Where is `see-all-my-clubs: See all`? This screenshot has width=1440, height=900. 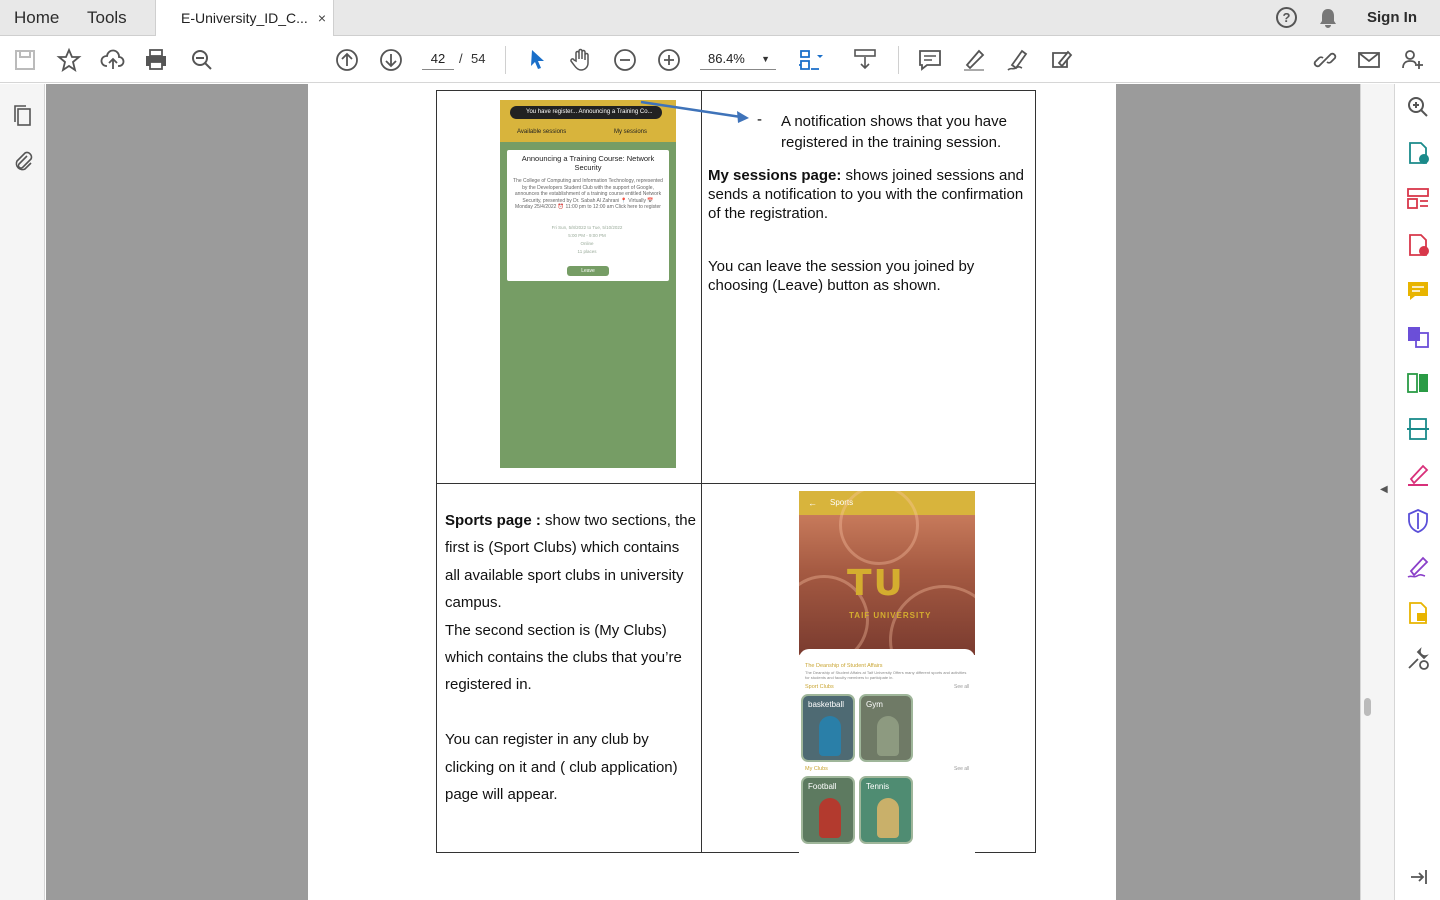
see-all-my-clubs: See all is located at coordinates (962, 769).